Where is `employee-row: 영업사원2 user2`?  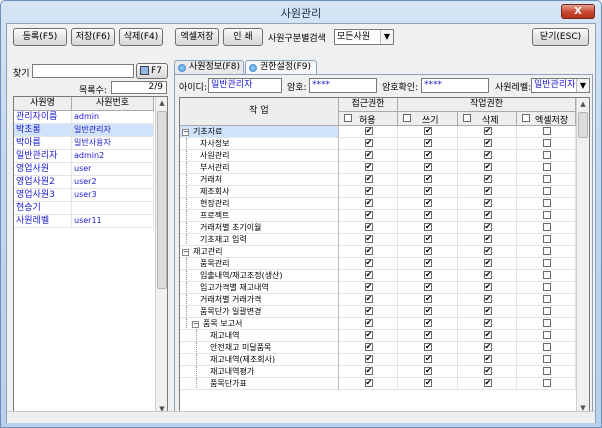 employee-row: 영업사원2 user2 is located at coordinates (84, 182).